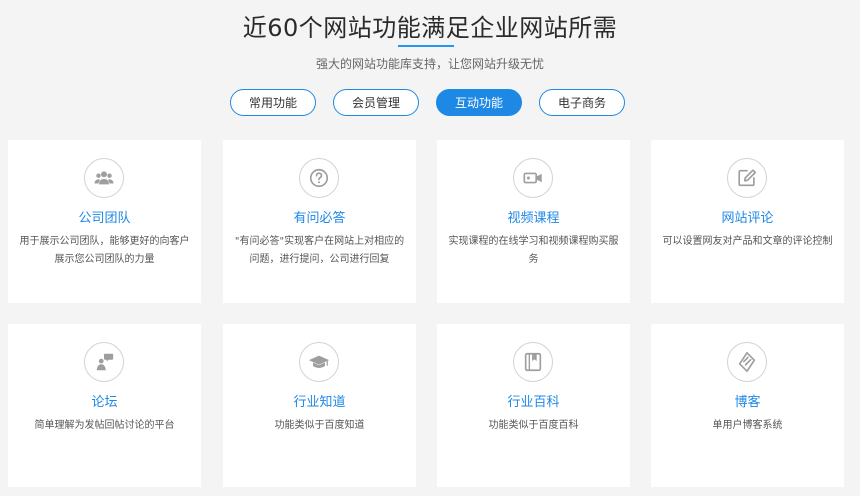 The width and height of the screenshot is (860, 496). I want to click on card-description: "有问必答"实现客户在网站上对相应的 问题，进行提问，公司进行回复, so click(319, 251).